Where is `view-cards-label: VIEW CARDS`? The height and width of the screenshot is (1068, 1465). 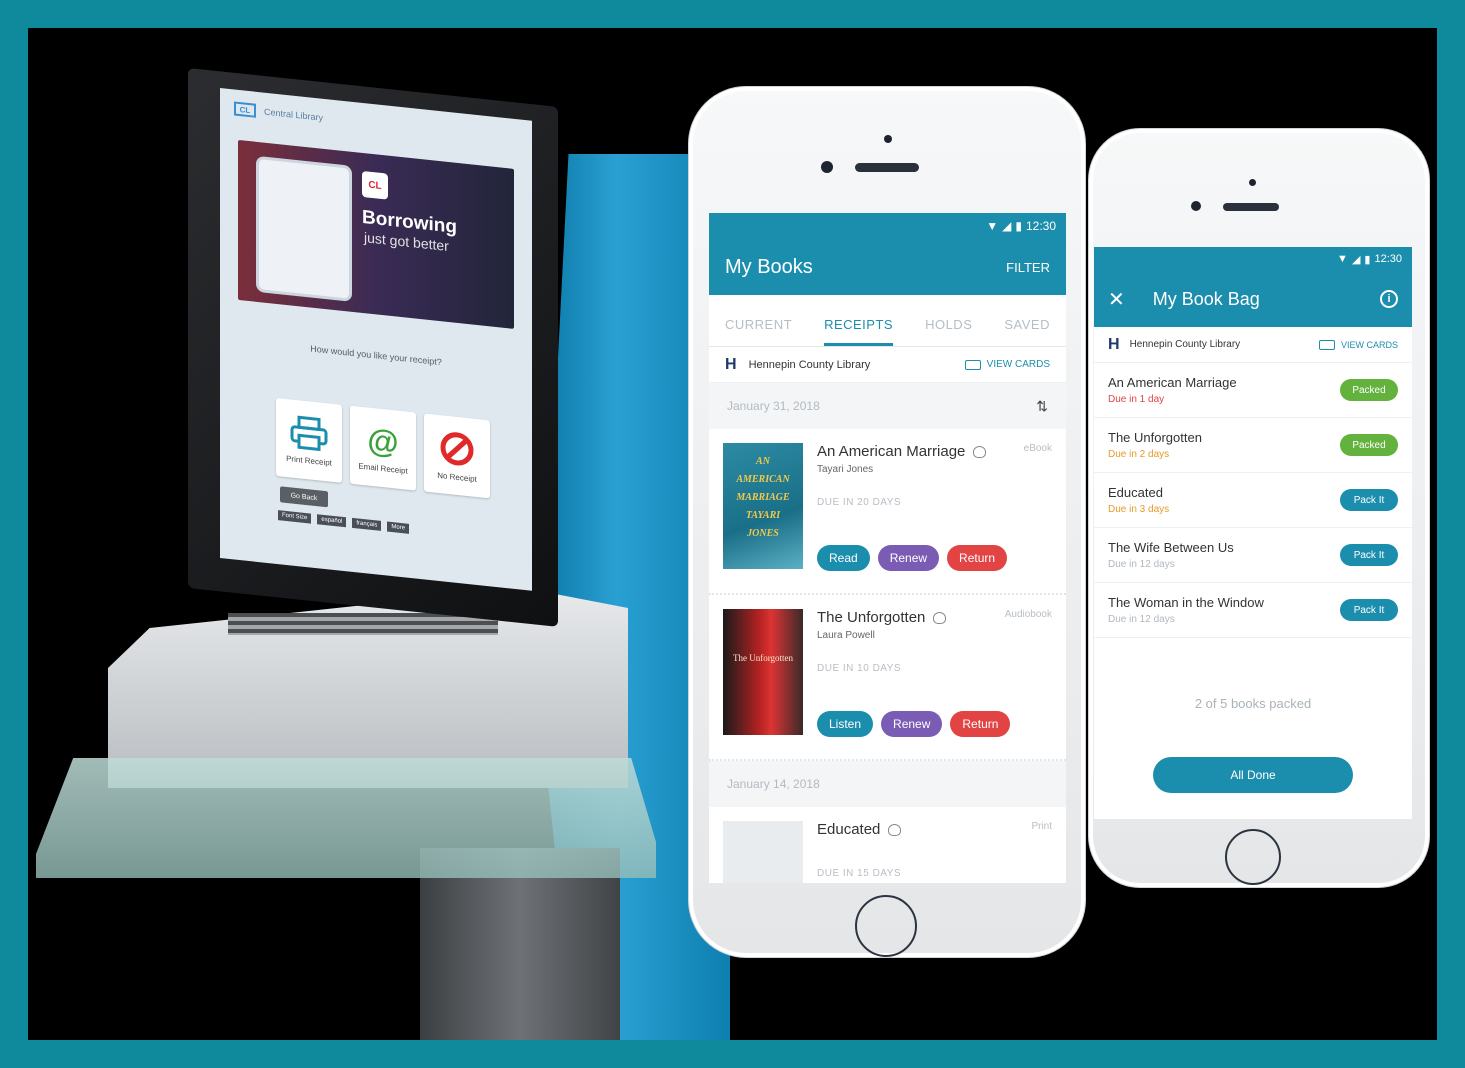 view-cards-label: VIEW CARDS is located at coordinates (1018, 364).